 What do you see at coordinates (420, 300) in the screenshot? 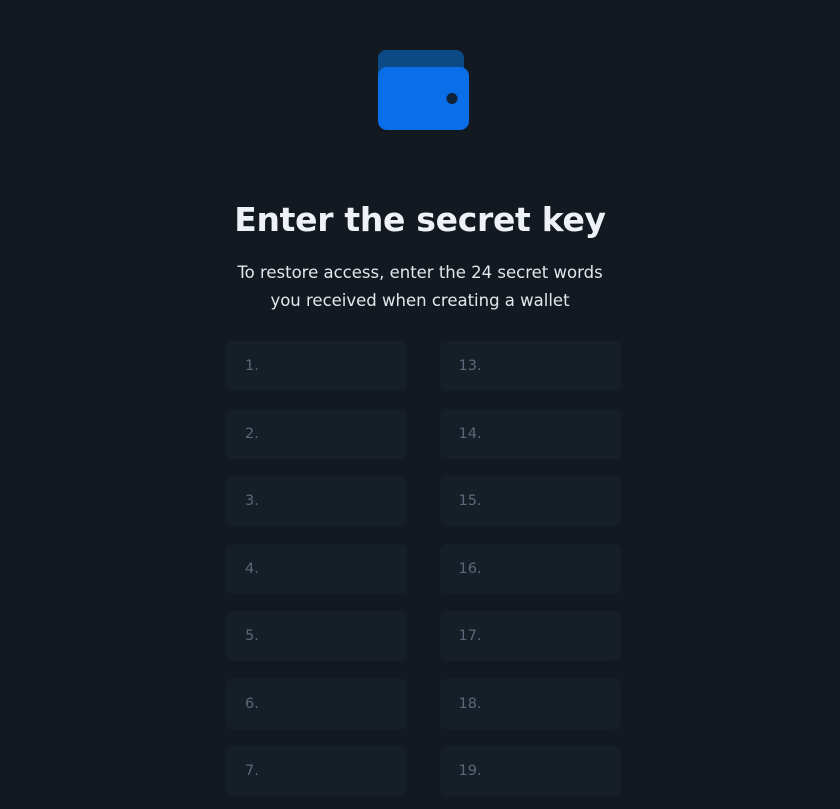
I see `subtitle-line-2: you received when creating a wallet` at bounding box center [420, 300].